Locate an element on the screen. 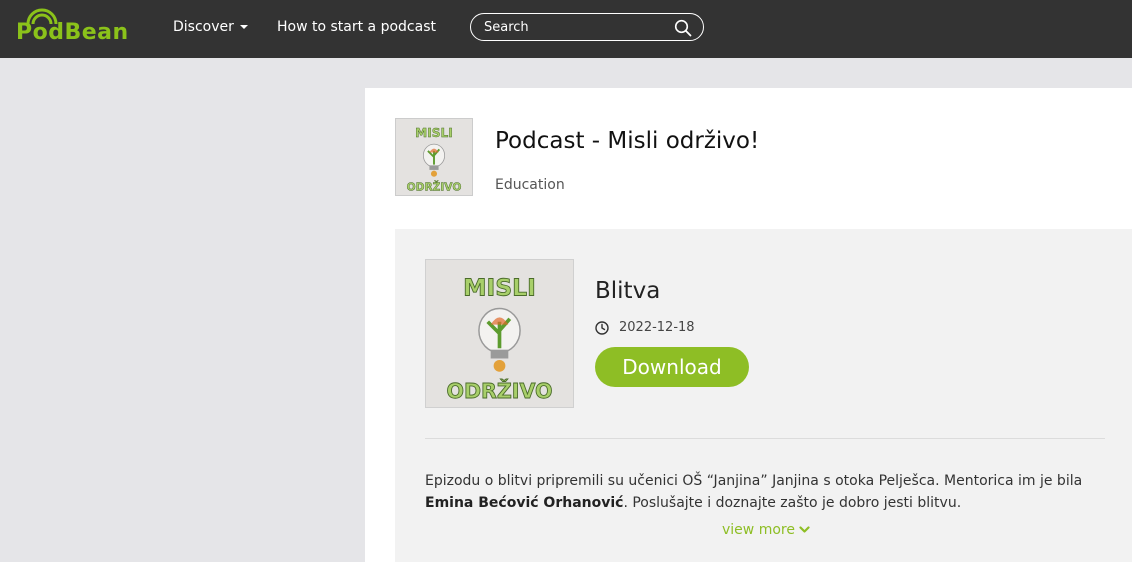 This screenshot has height=562, width=1132. podcast-title: Podcast - Misli održivo! is located at coordinates (627, 141).